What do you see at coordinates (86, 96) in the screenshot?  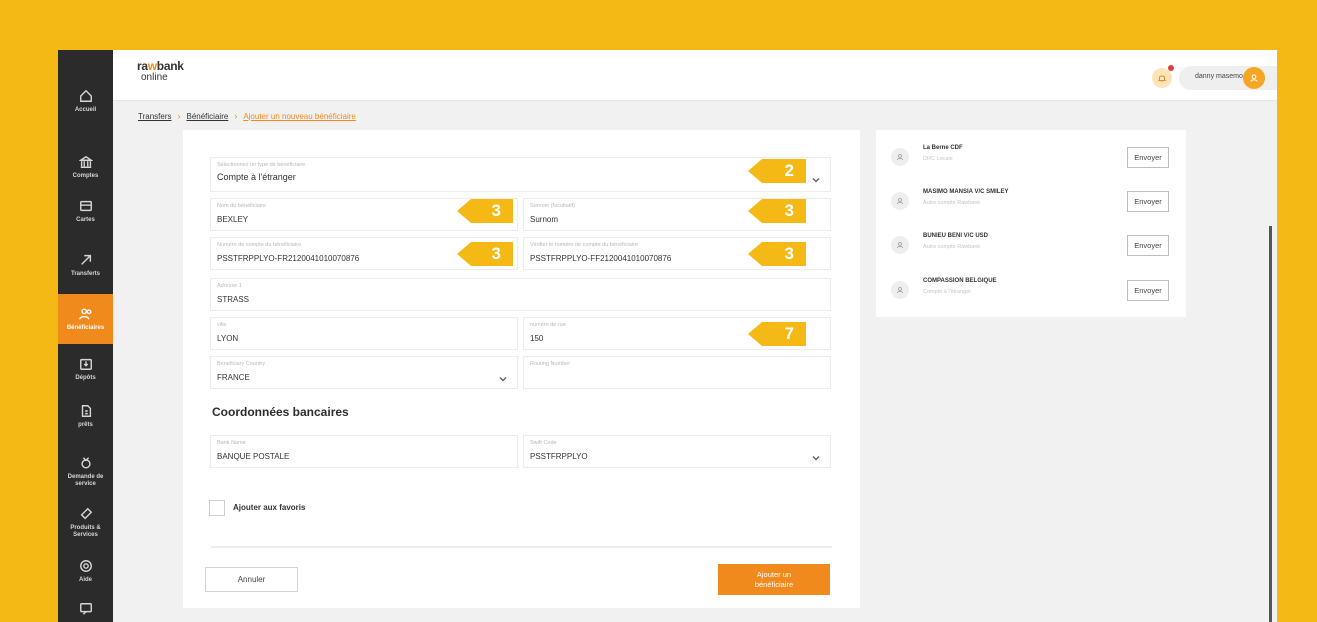 I see `home-icon` at bounding box center [86, 96].